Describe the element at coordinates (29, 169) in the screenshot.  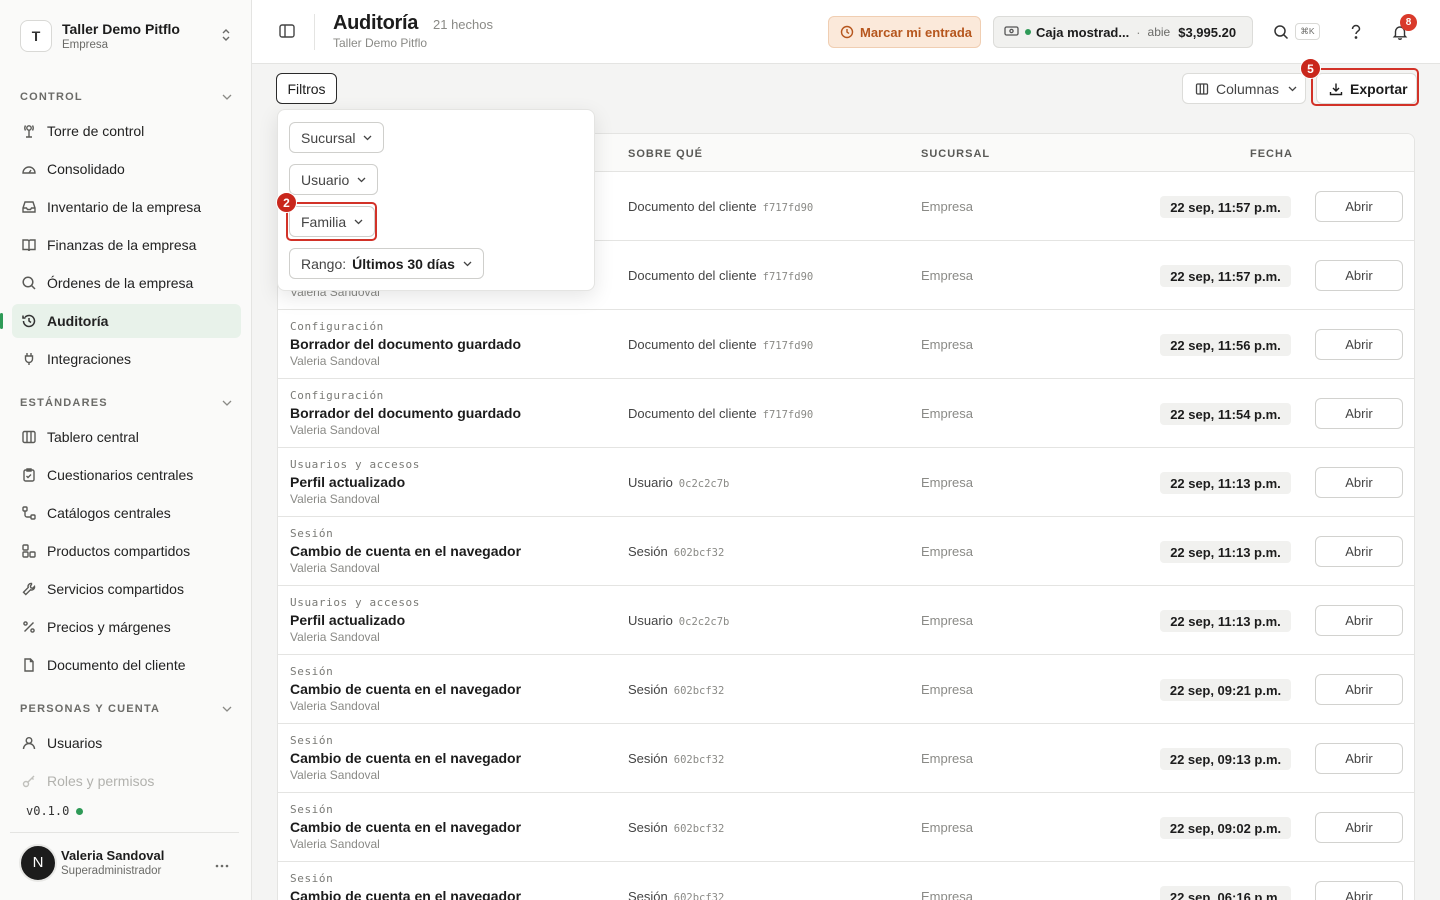
I see `gauge-icon` at that location.